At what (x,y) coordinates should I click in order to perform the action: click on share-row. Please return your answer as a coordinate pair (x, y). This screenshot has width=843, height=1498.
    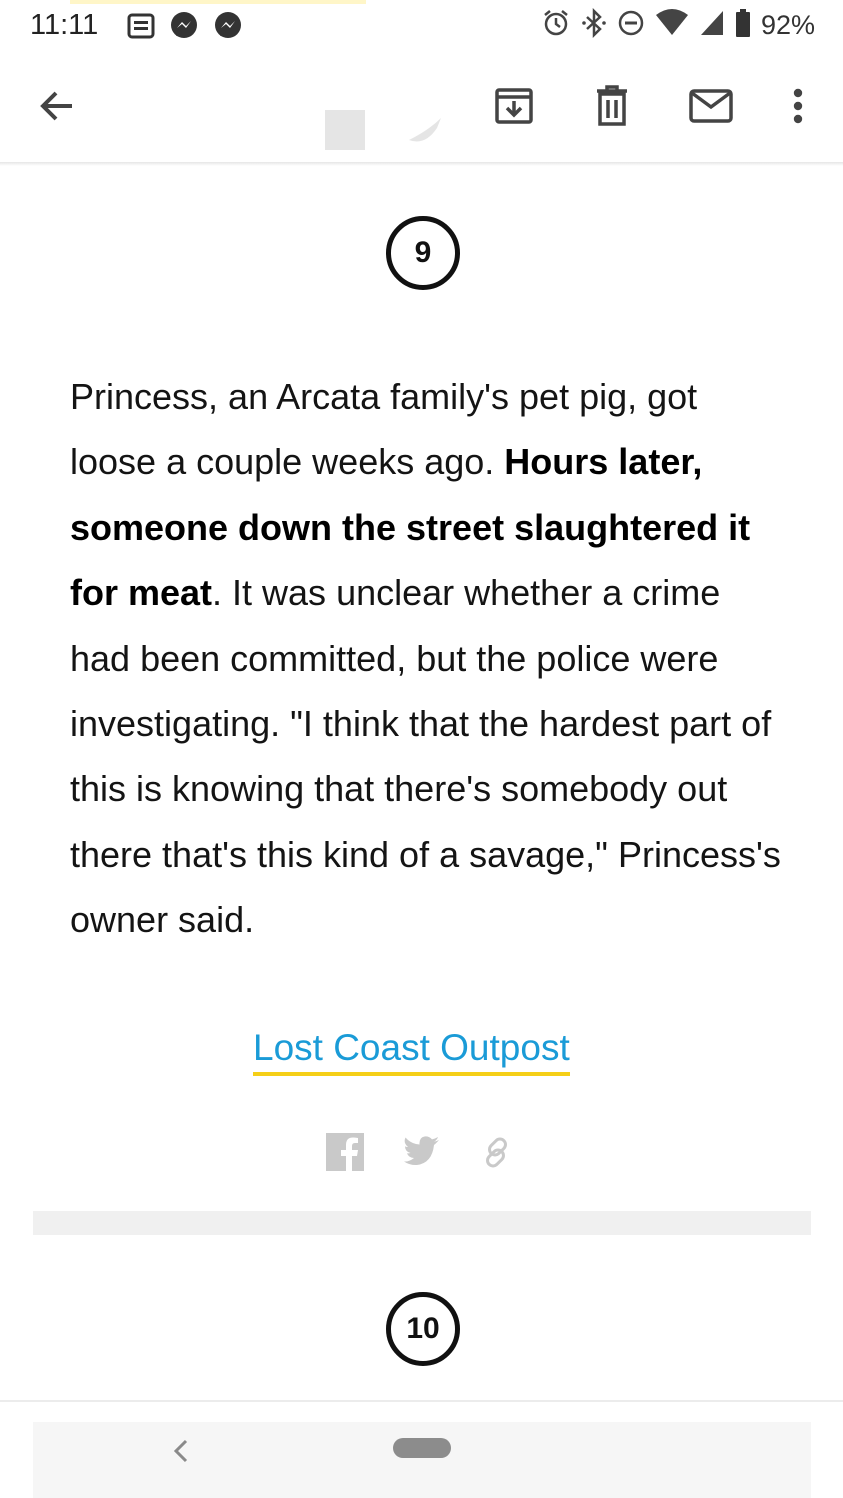
    Looking at the image, I should click on (420, 1154).